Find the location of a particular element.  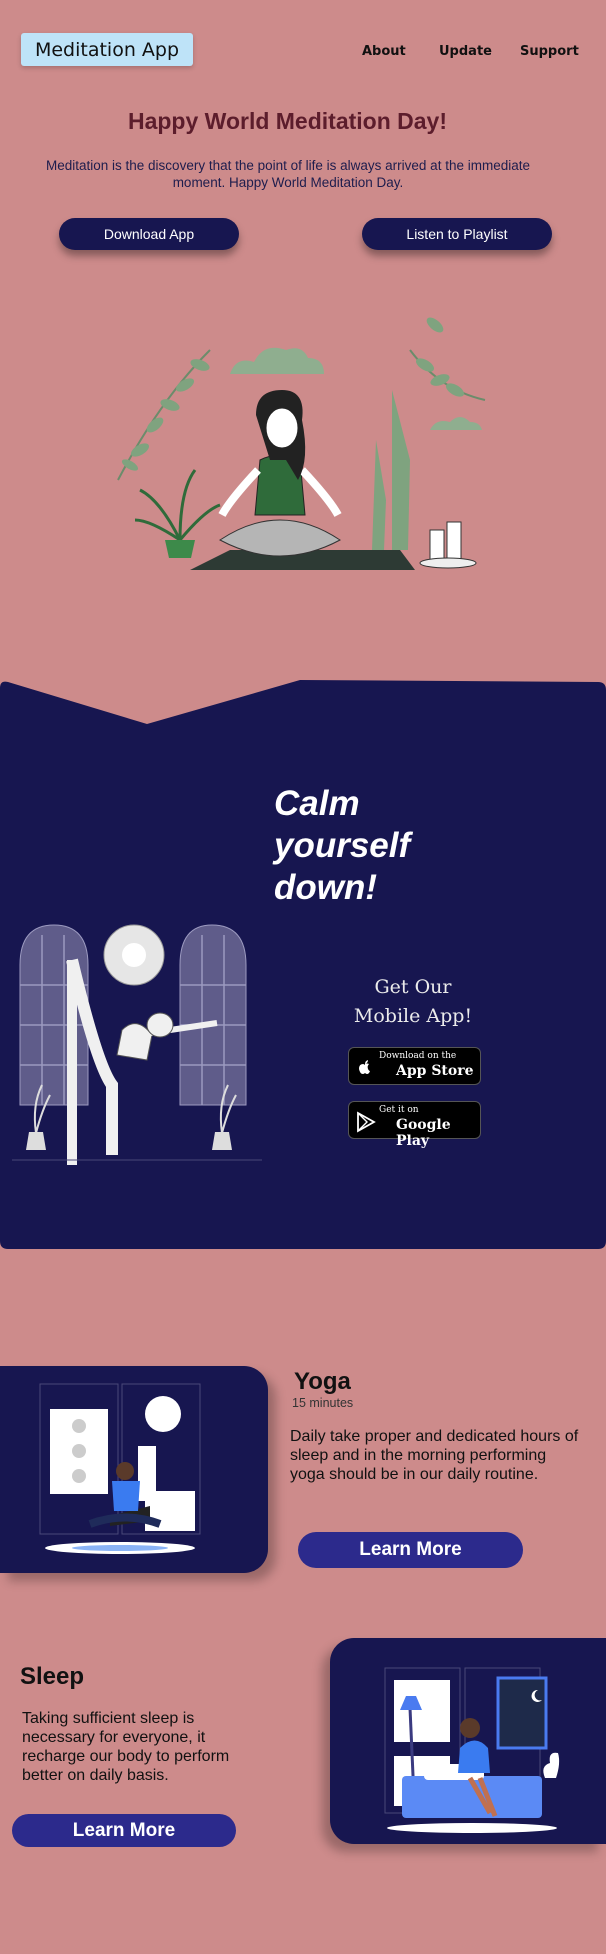

apple-icon is located at coordinates (364, 1067).